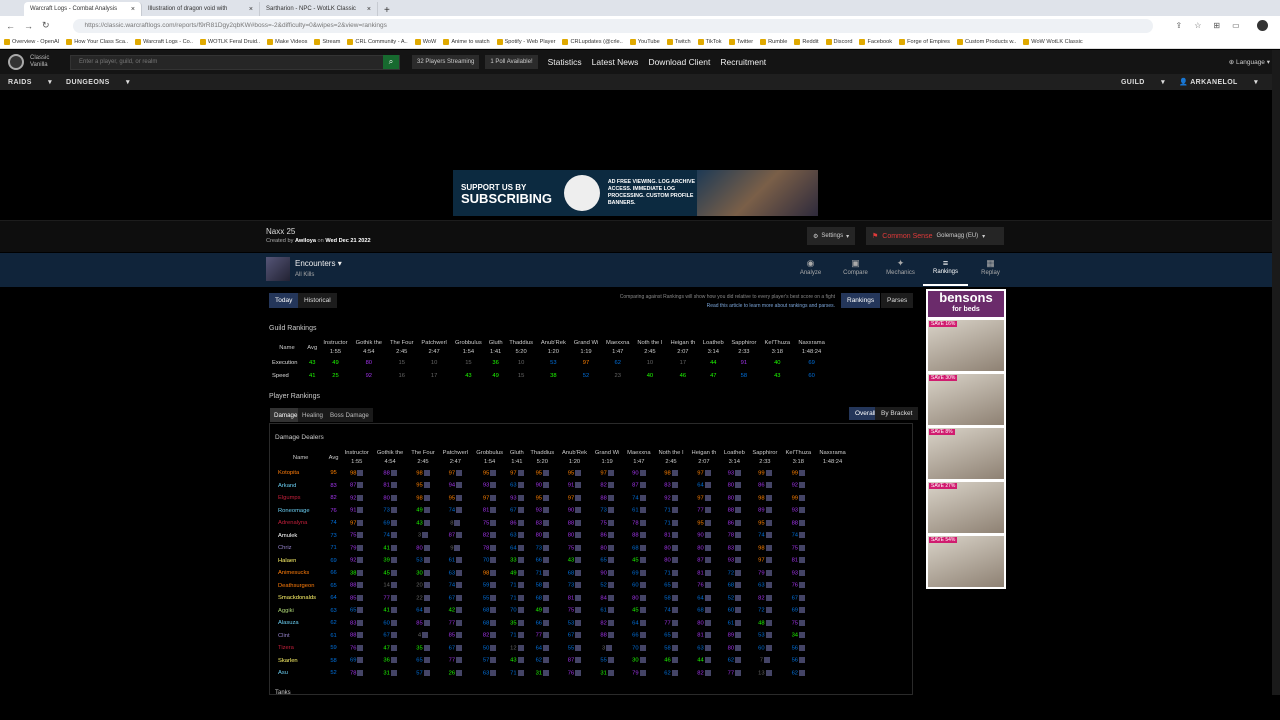 This screenshot has width=1280, height=720. I want to click on parses-toggle: Parses, so click(897, 300).